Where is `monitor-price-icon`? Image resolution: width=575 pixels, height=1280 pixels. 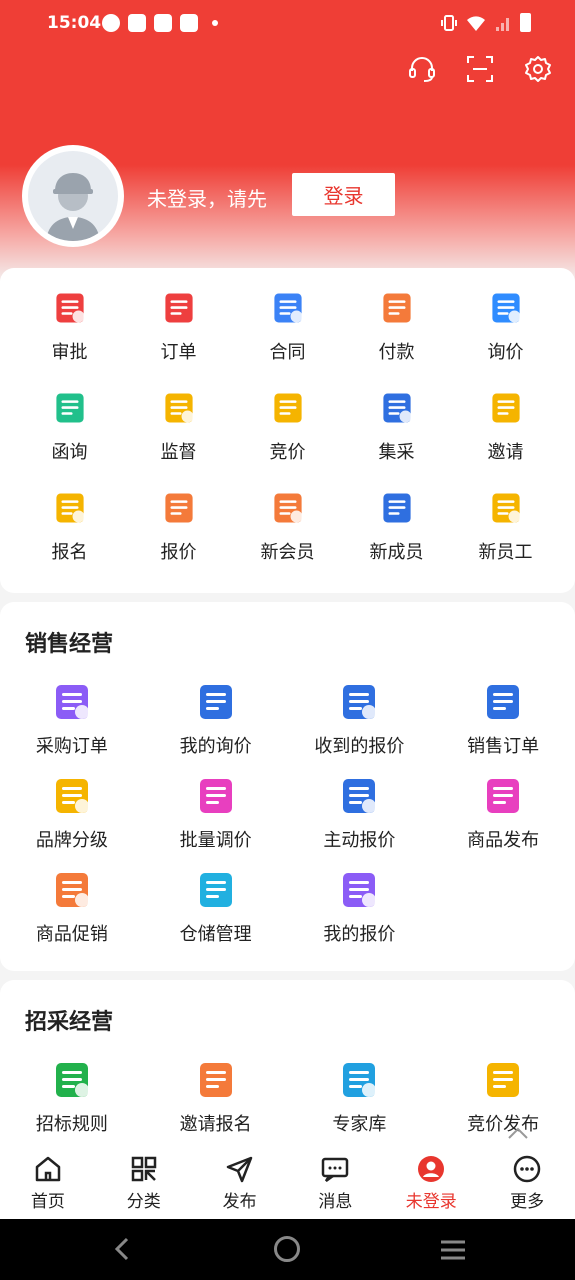 monitor-price-icon is located at coordinates (359, 702).